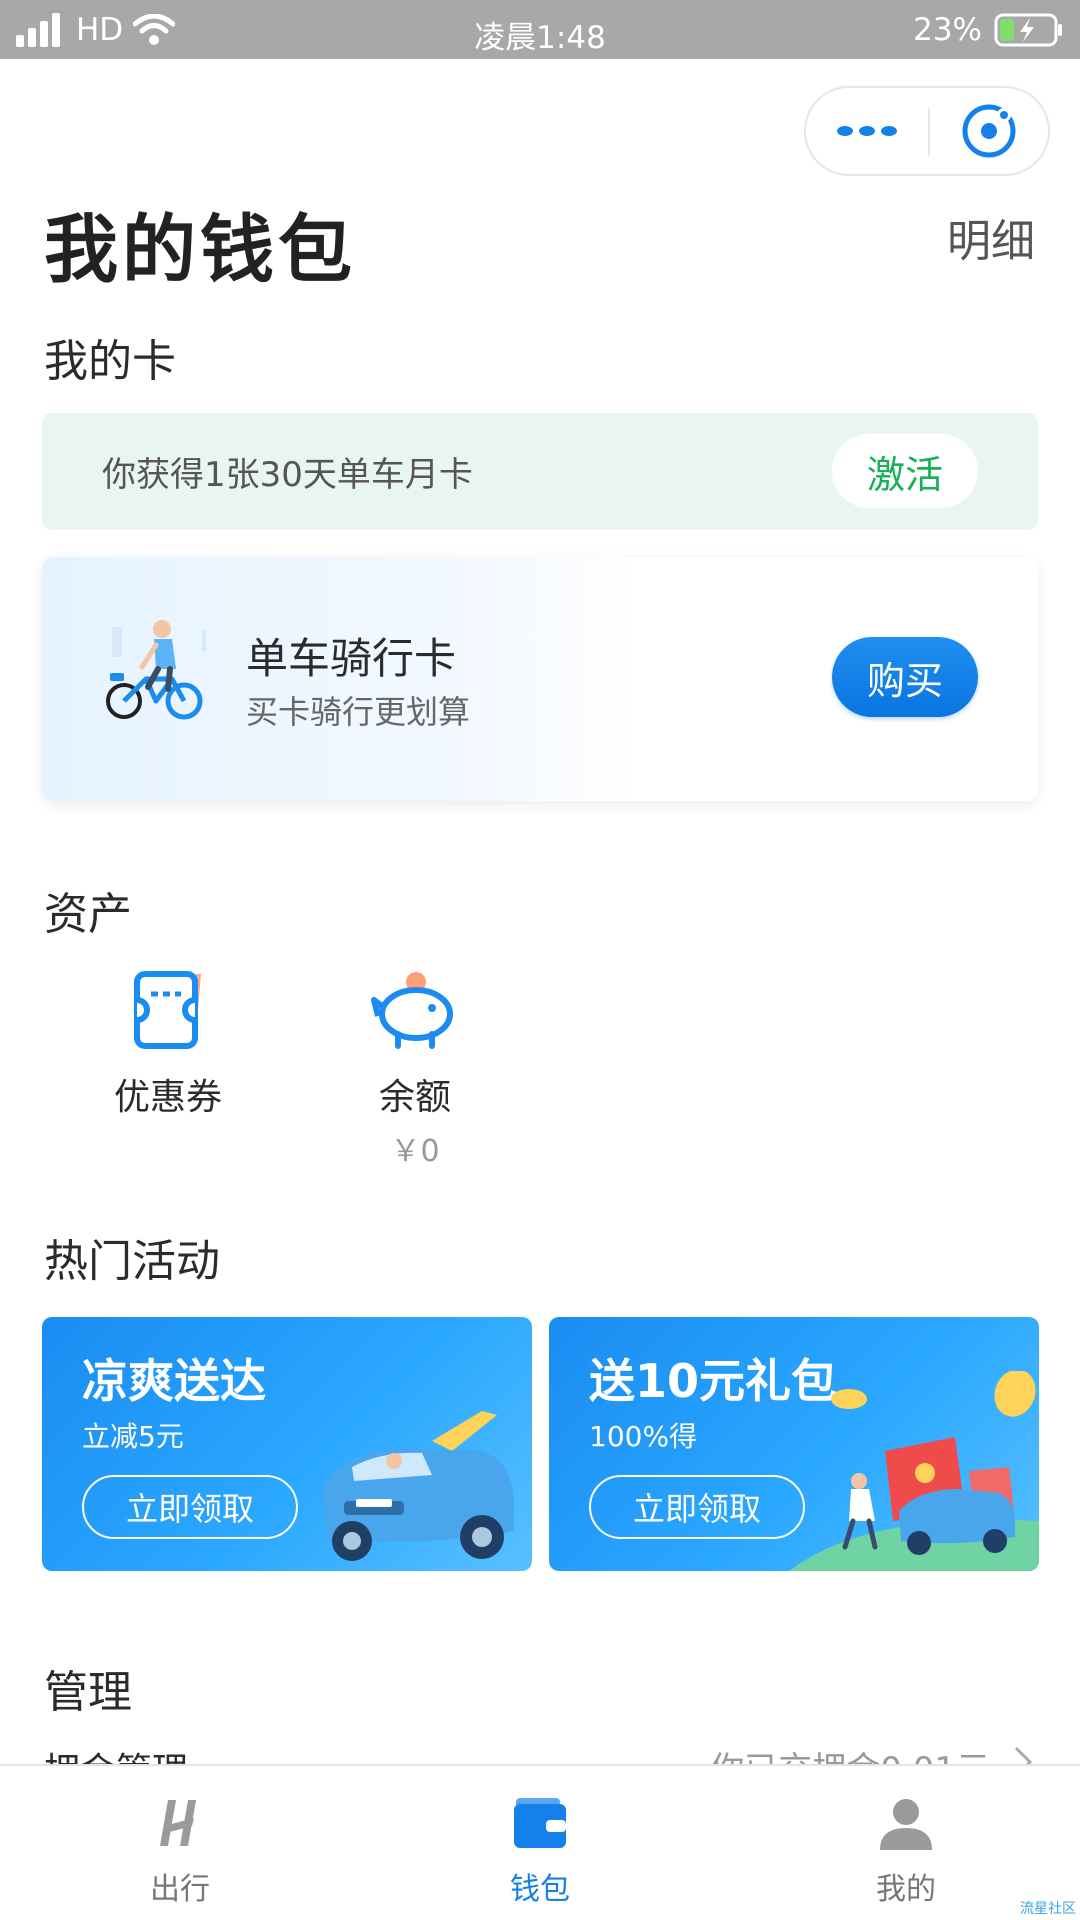 Image resolution: width=1080 pixels, height=1920 pixels. What do you see at coordinates (540, 29) in the screenshot?
I see `status-bar: HD 凌晨1:48 23%` at bounding box center [540, 29].